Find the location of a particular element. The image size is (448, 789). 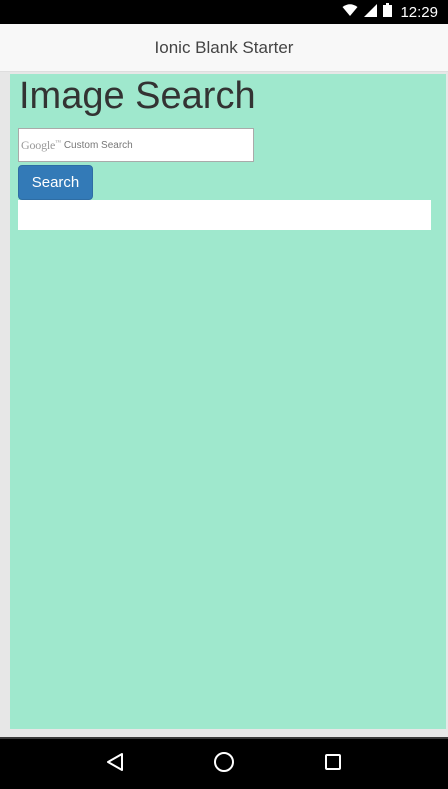

status-time: 12:29 is located at coordinates (419, 12).